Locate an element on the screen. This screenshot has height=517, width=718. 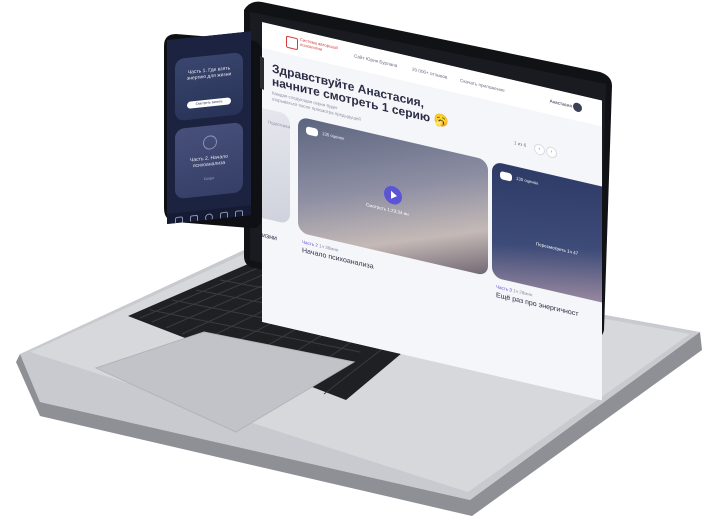
nav-link-site: Сайт Юрия Бурлана is located at coordinates (375, 60).